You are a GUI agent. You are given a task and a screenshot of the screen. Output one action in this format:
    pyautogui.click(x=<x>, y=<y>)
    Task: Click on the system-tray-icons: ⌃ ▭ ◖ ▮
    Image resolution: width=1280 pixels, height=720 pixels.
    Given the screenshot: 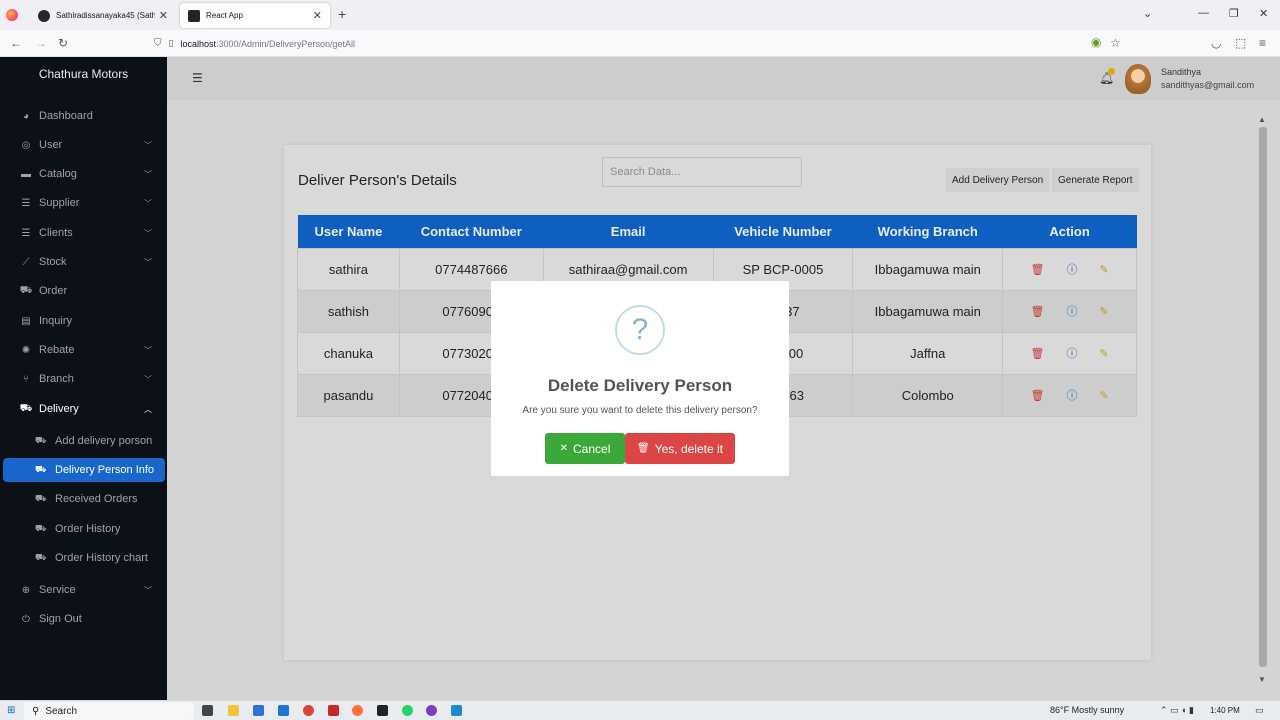 What is the action you would take?
    pyautogui.click(x=1177, y=710)
    